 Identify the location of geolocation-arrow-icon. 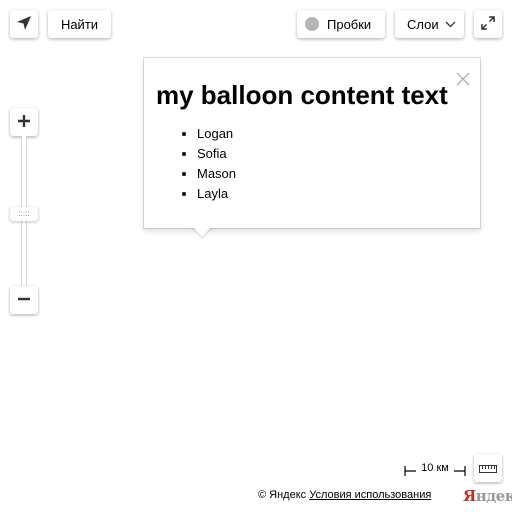
(24, 24).